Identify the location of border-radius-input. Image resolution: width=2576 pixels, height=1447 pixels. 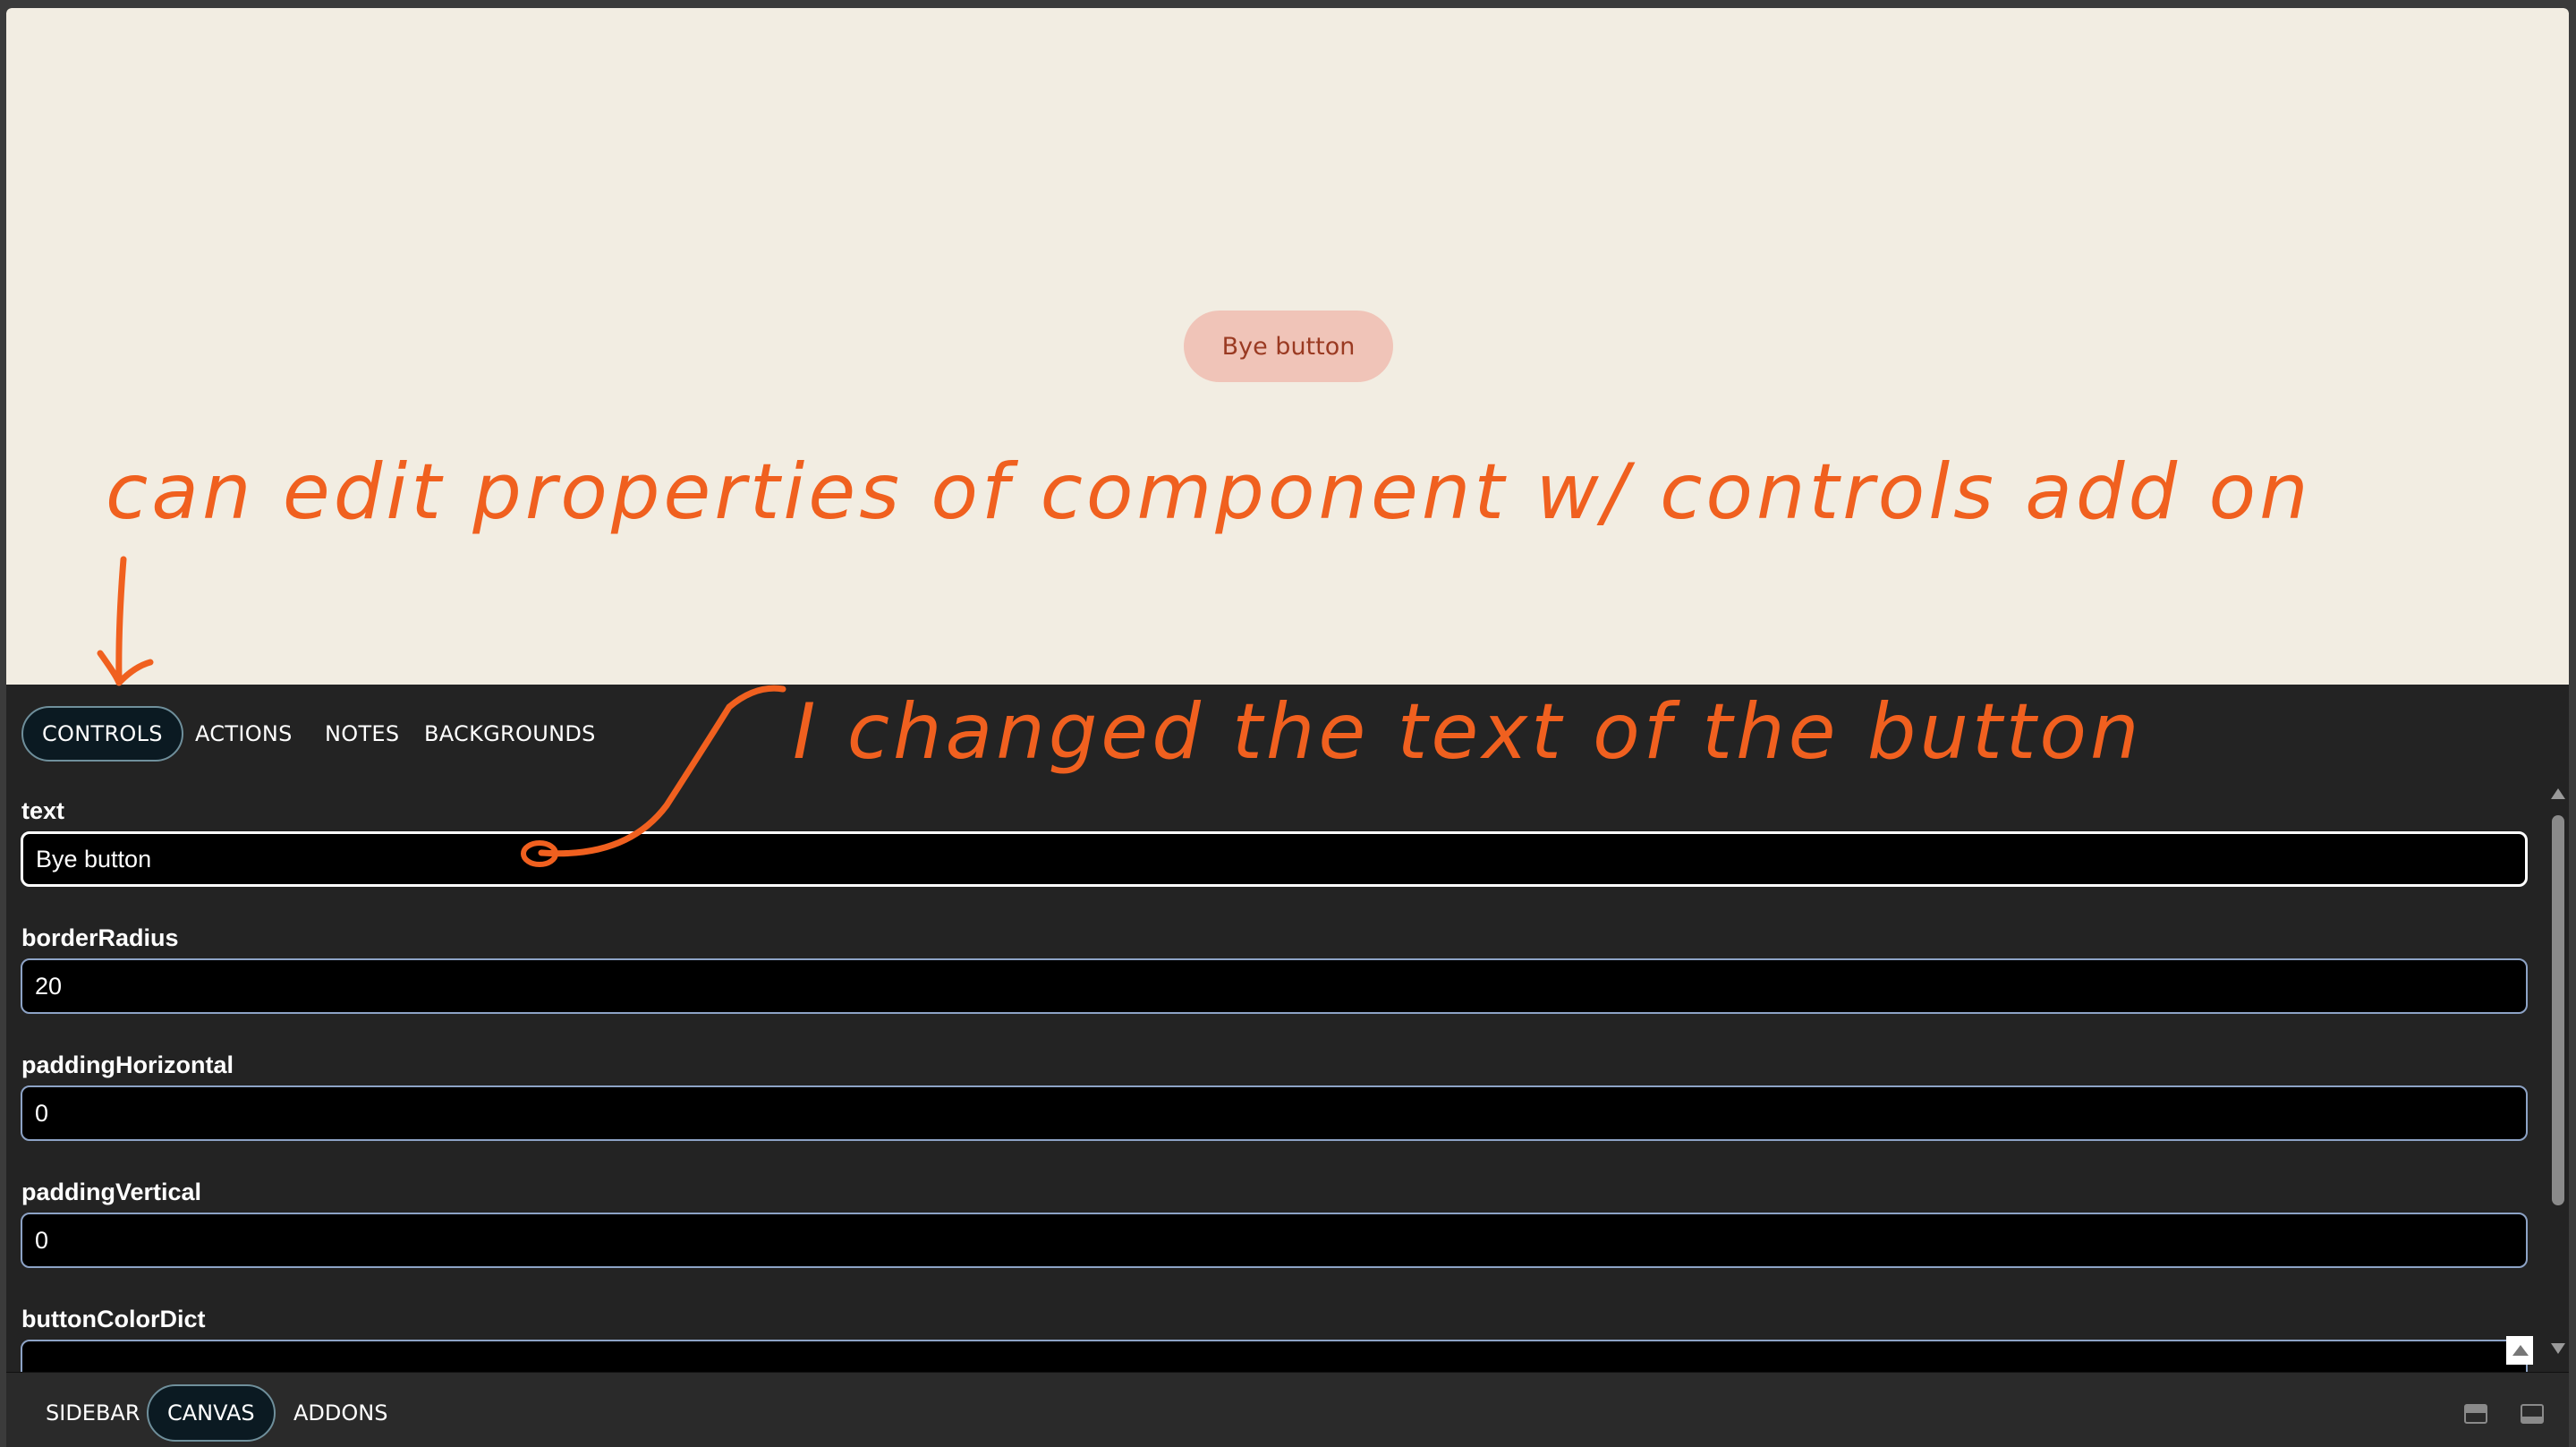
(1274, 986).